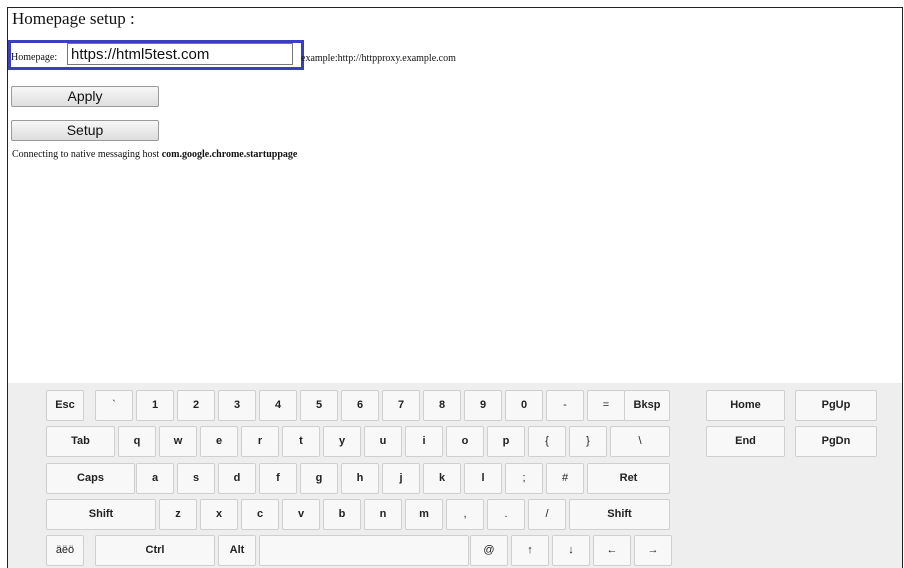  I want to click on key-arrow-up: ↑, so click(530, 550).